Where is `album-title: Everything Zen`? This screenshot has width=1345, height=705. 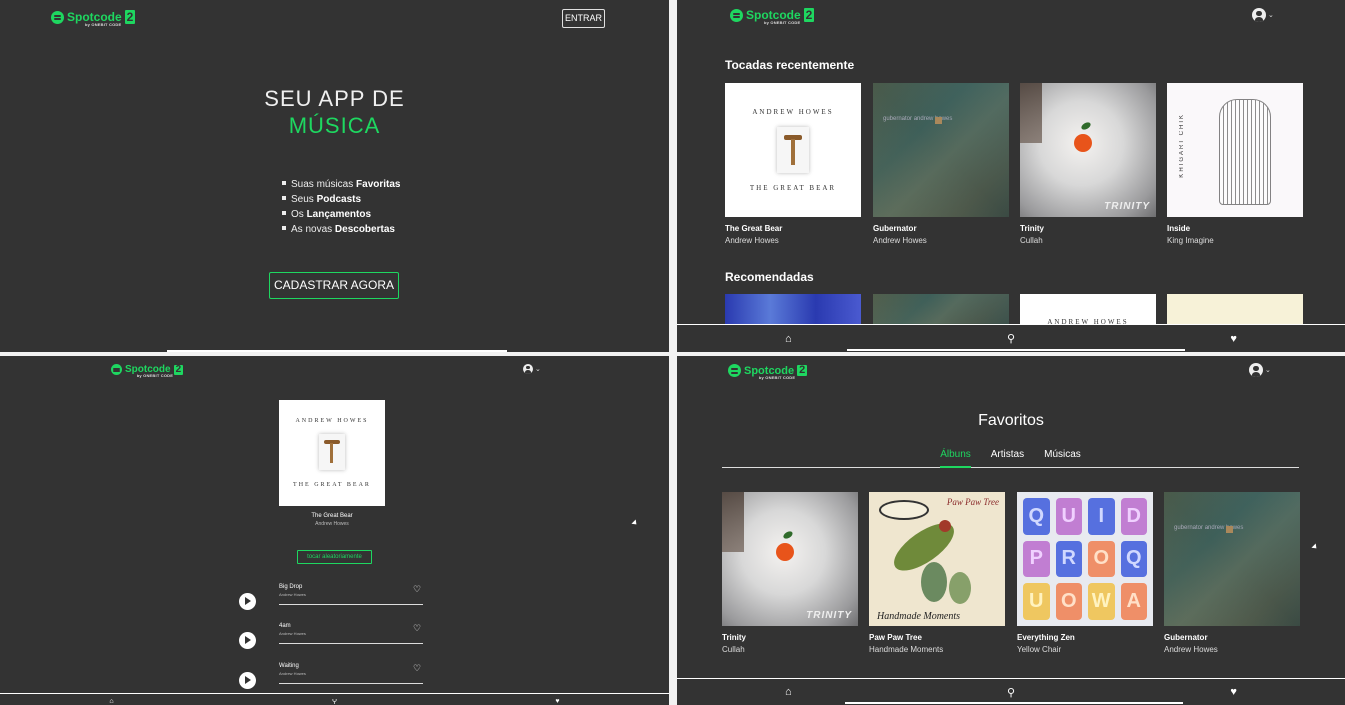 album-title: Everything Zen is located at coordinates (1046, 637).